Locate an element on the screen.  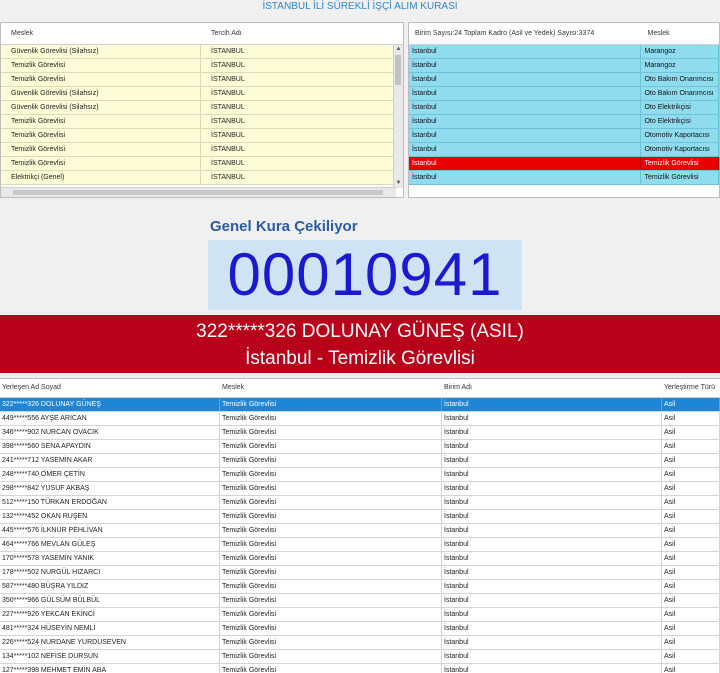
table-cell: 134*****102 NEFİSE DURSUN is located at coordinates (110, 656).